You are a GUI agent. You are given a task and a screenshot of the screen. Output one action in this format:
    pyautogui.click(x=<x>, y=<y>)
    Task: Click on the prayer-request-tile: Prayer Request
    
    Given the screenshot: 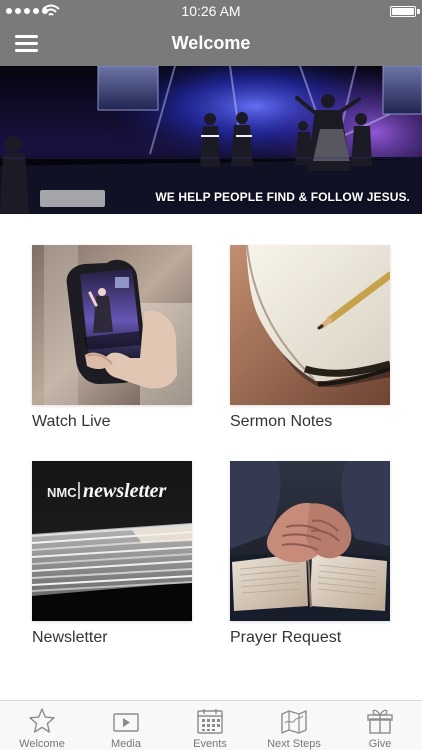 What is the action you would take?
    pyautogui.click(x=316, y=559)
    